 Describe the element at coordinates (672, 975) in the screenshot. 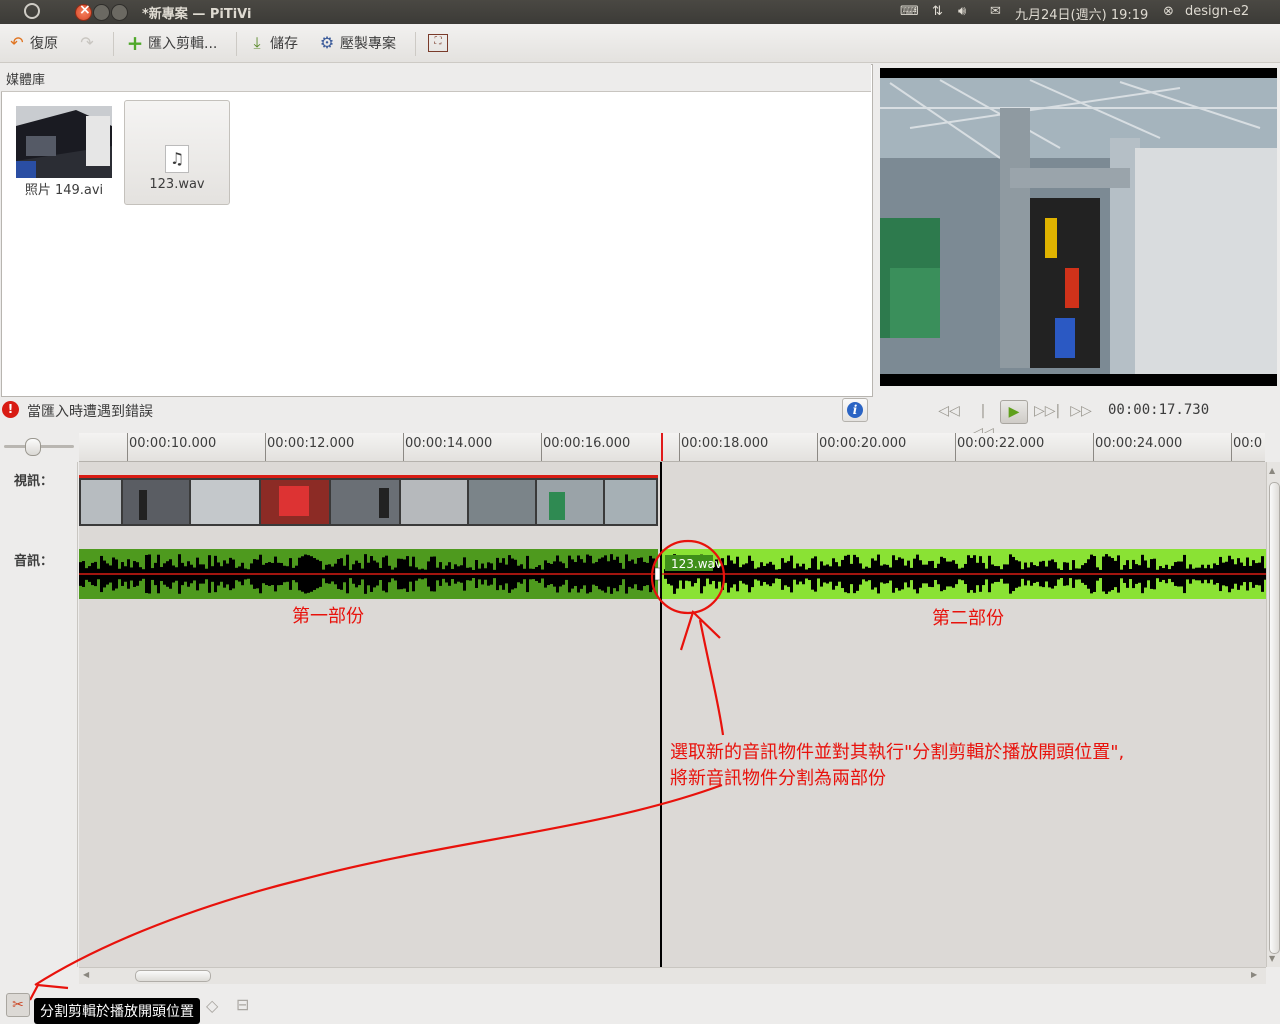

I see `timeline-horizontal-scrollbar: ◀ ▶` at that location.